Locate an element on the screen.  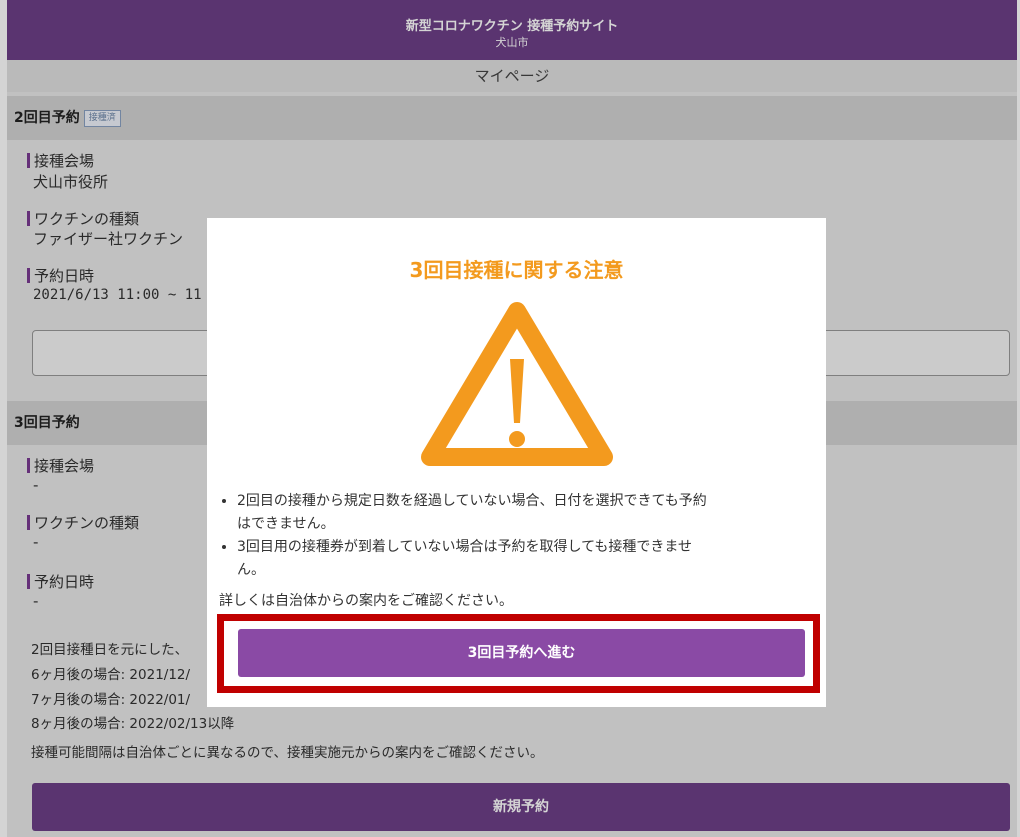
notice-item: 3回目用の接種券が到着していない場合は予約を取得しても接種できません。 is located at coordinates (532, 559).